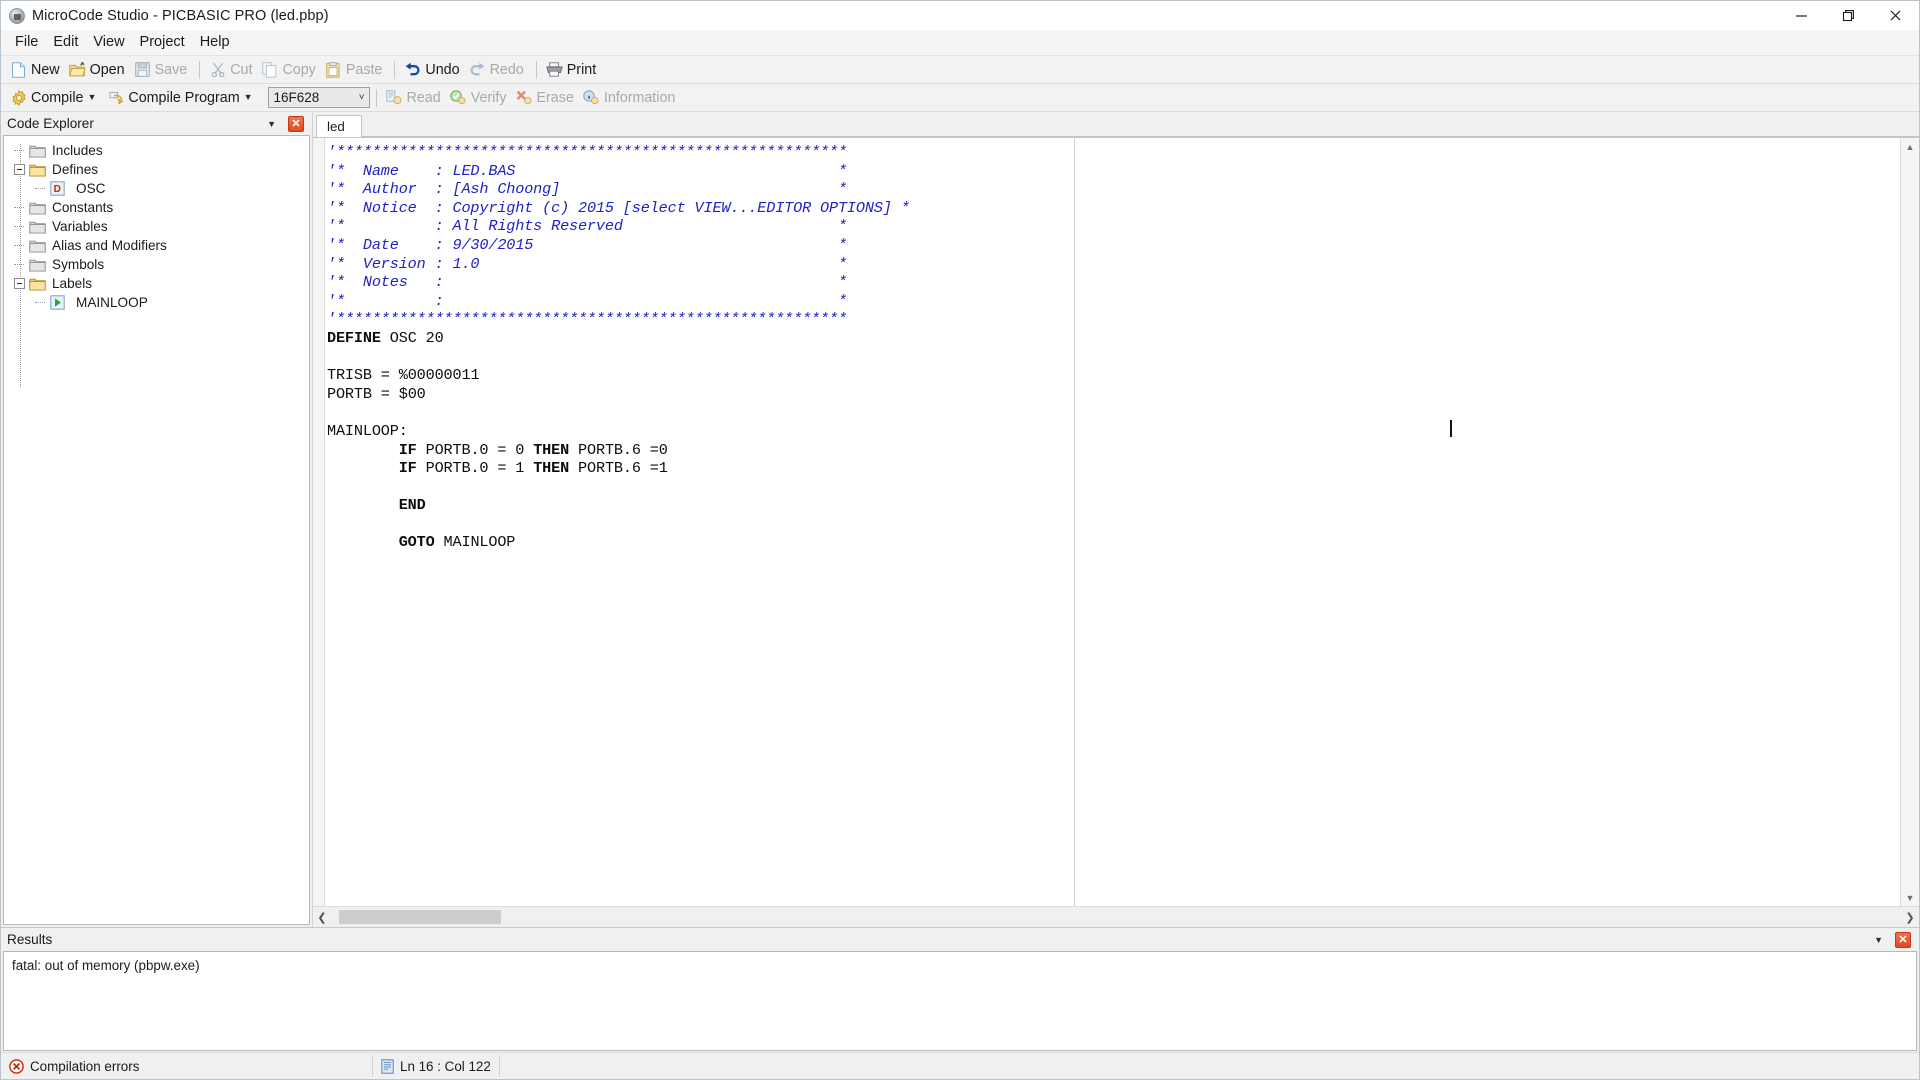 The width and height of the screenshot is (1920, 1080). Describe the element at coordinates (442, 69) in the screenshot. I see `undo-button-label: Undo` at that location.